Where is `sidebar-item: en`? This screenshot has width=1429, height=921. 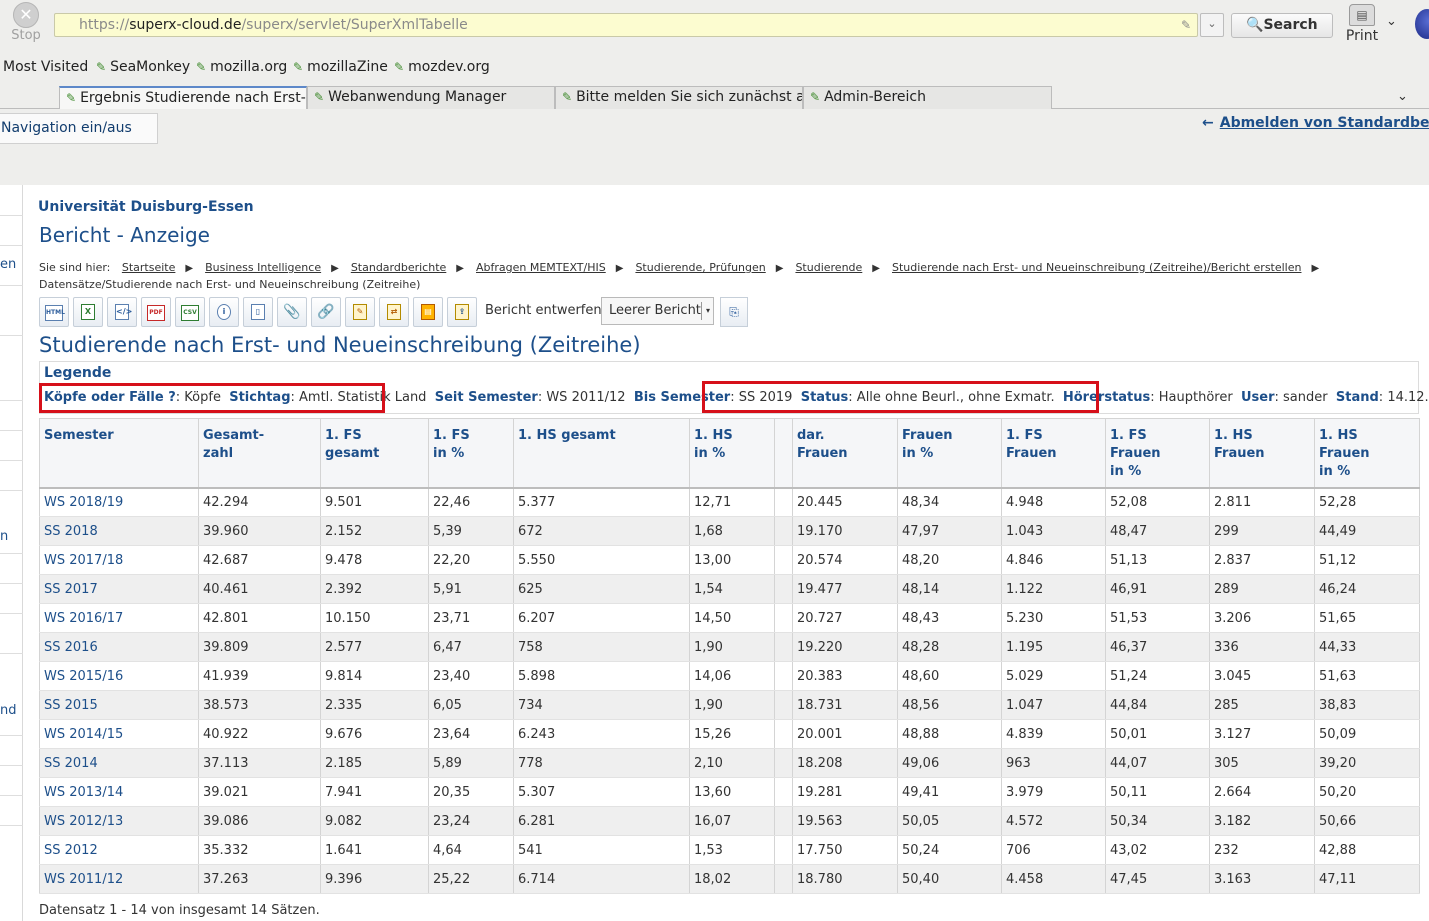
sidebar-item: en is located at coordinates (11, 264).